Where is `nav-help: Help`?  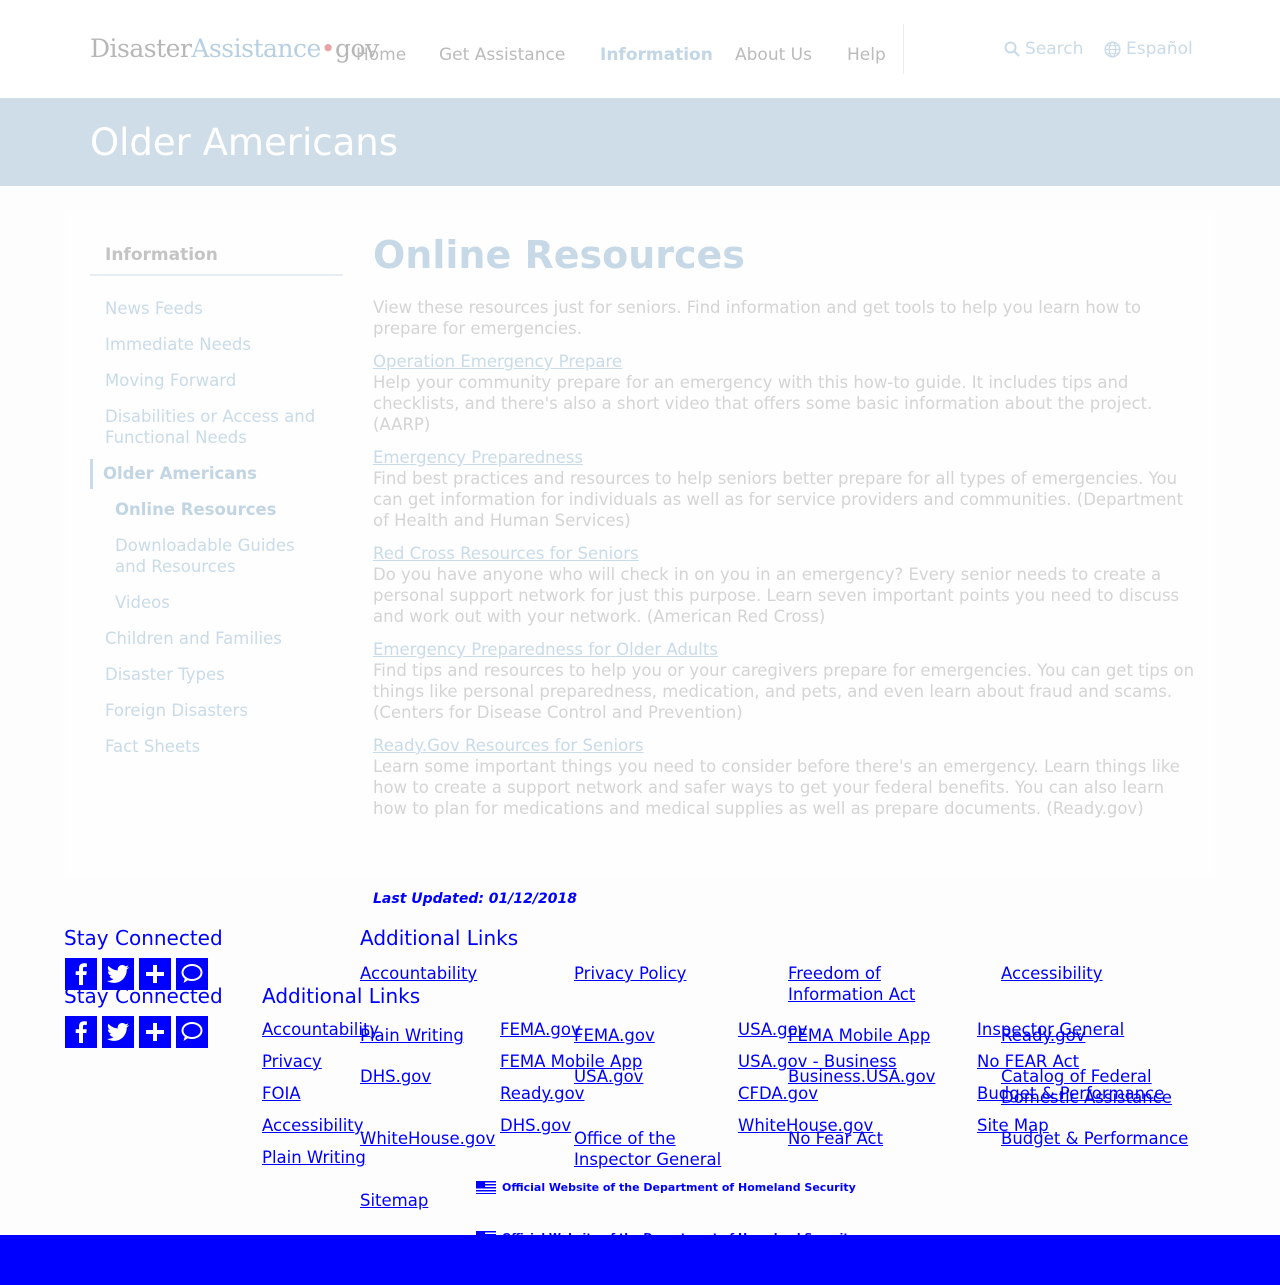
nav-help: Help is located at coordinates (866, 55).